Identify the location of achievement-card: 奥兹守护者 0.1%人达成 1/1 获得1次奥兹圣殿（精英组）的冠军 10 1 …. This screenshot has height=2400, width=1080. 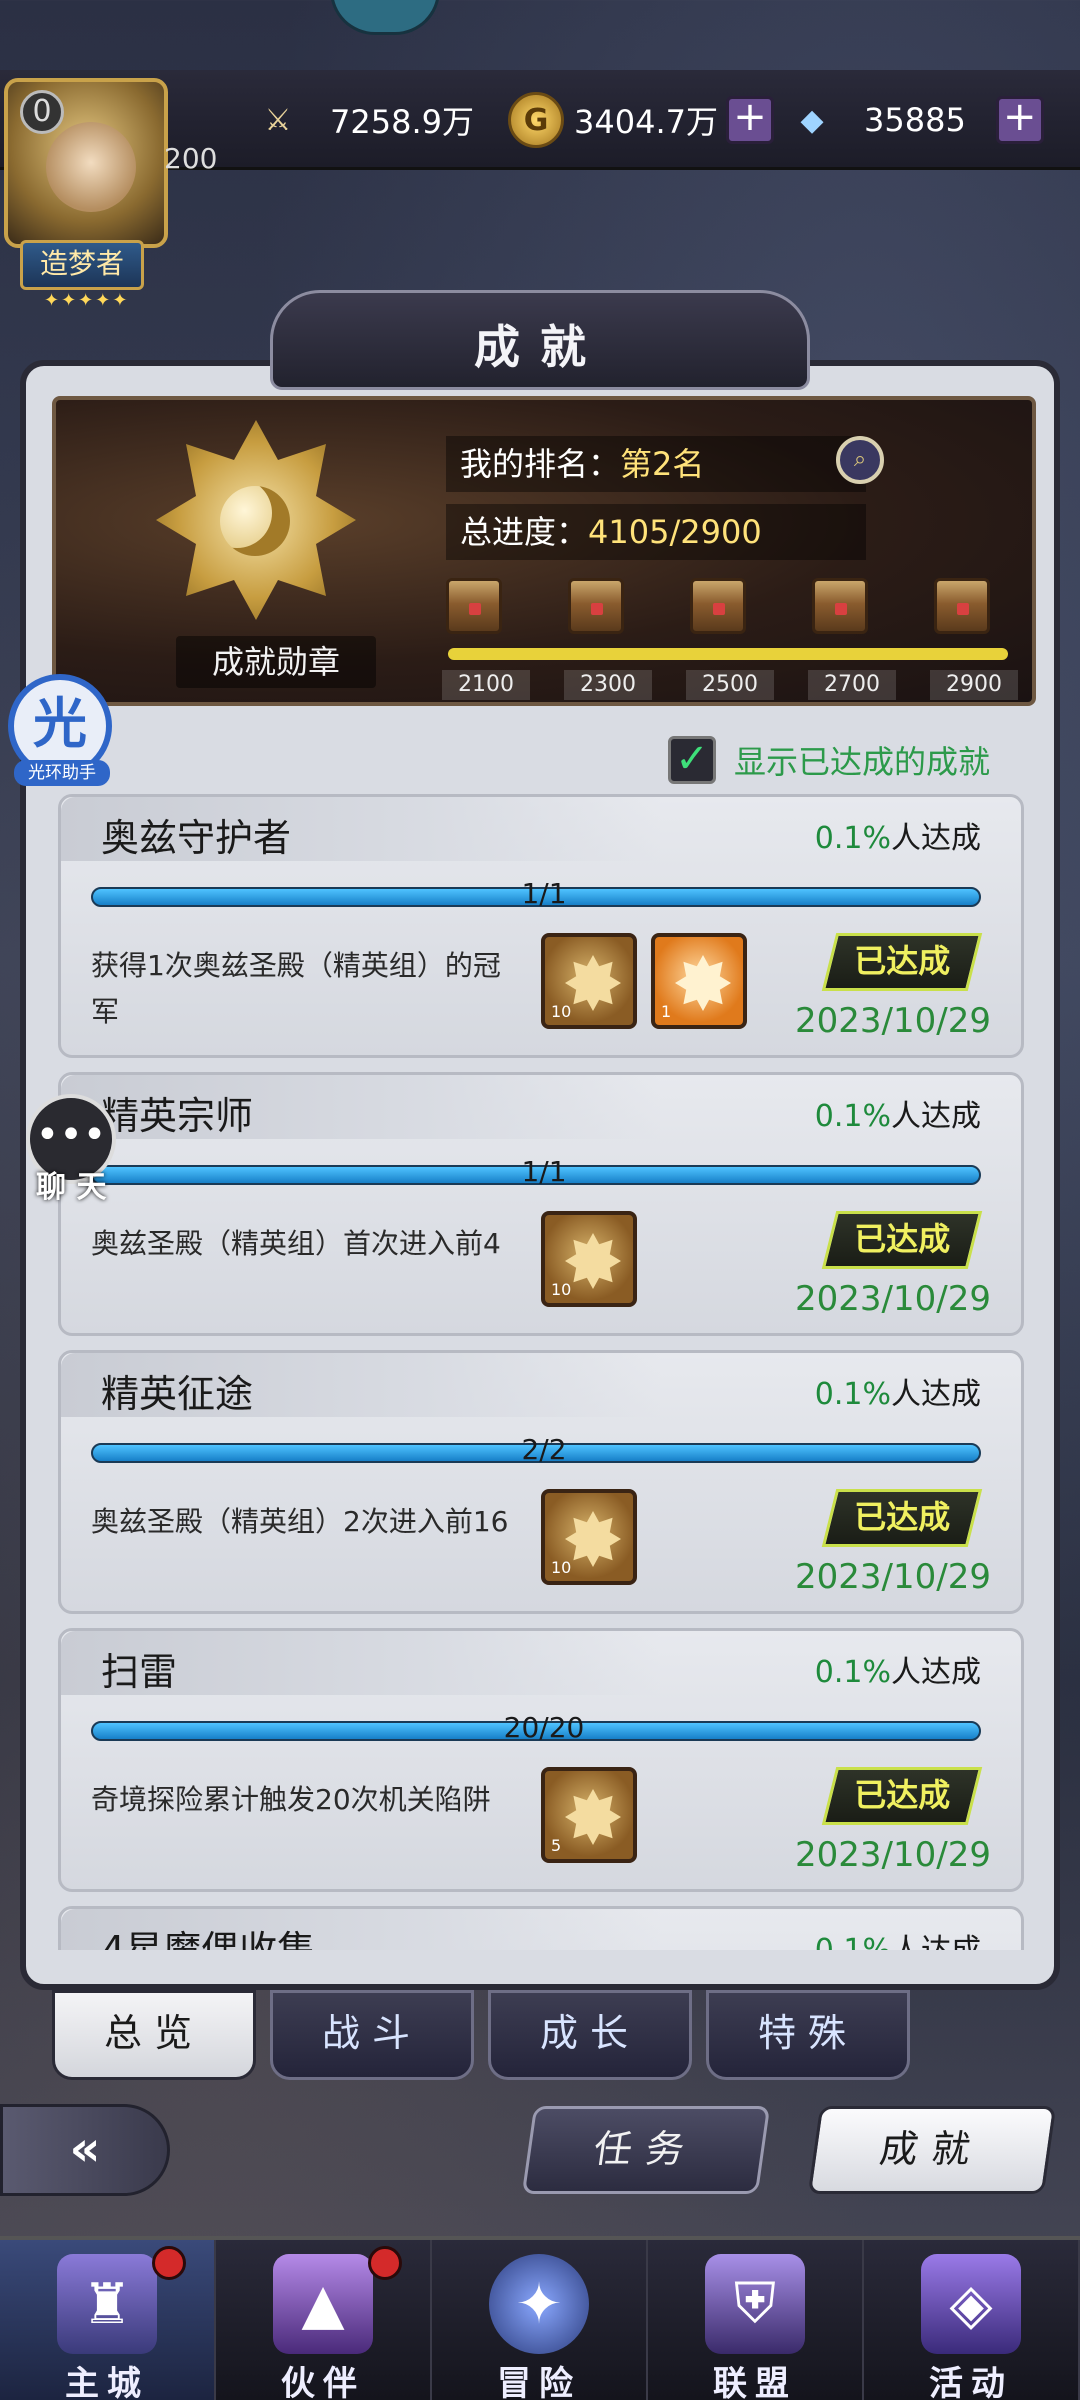
(541, 926).